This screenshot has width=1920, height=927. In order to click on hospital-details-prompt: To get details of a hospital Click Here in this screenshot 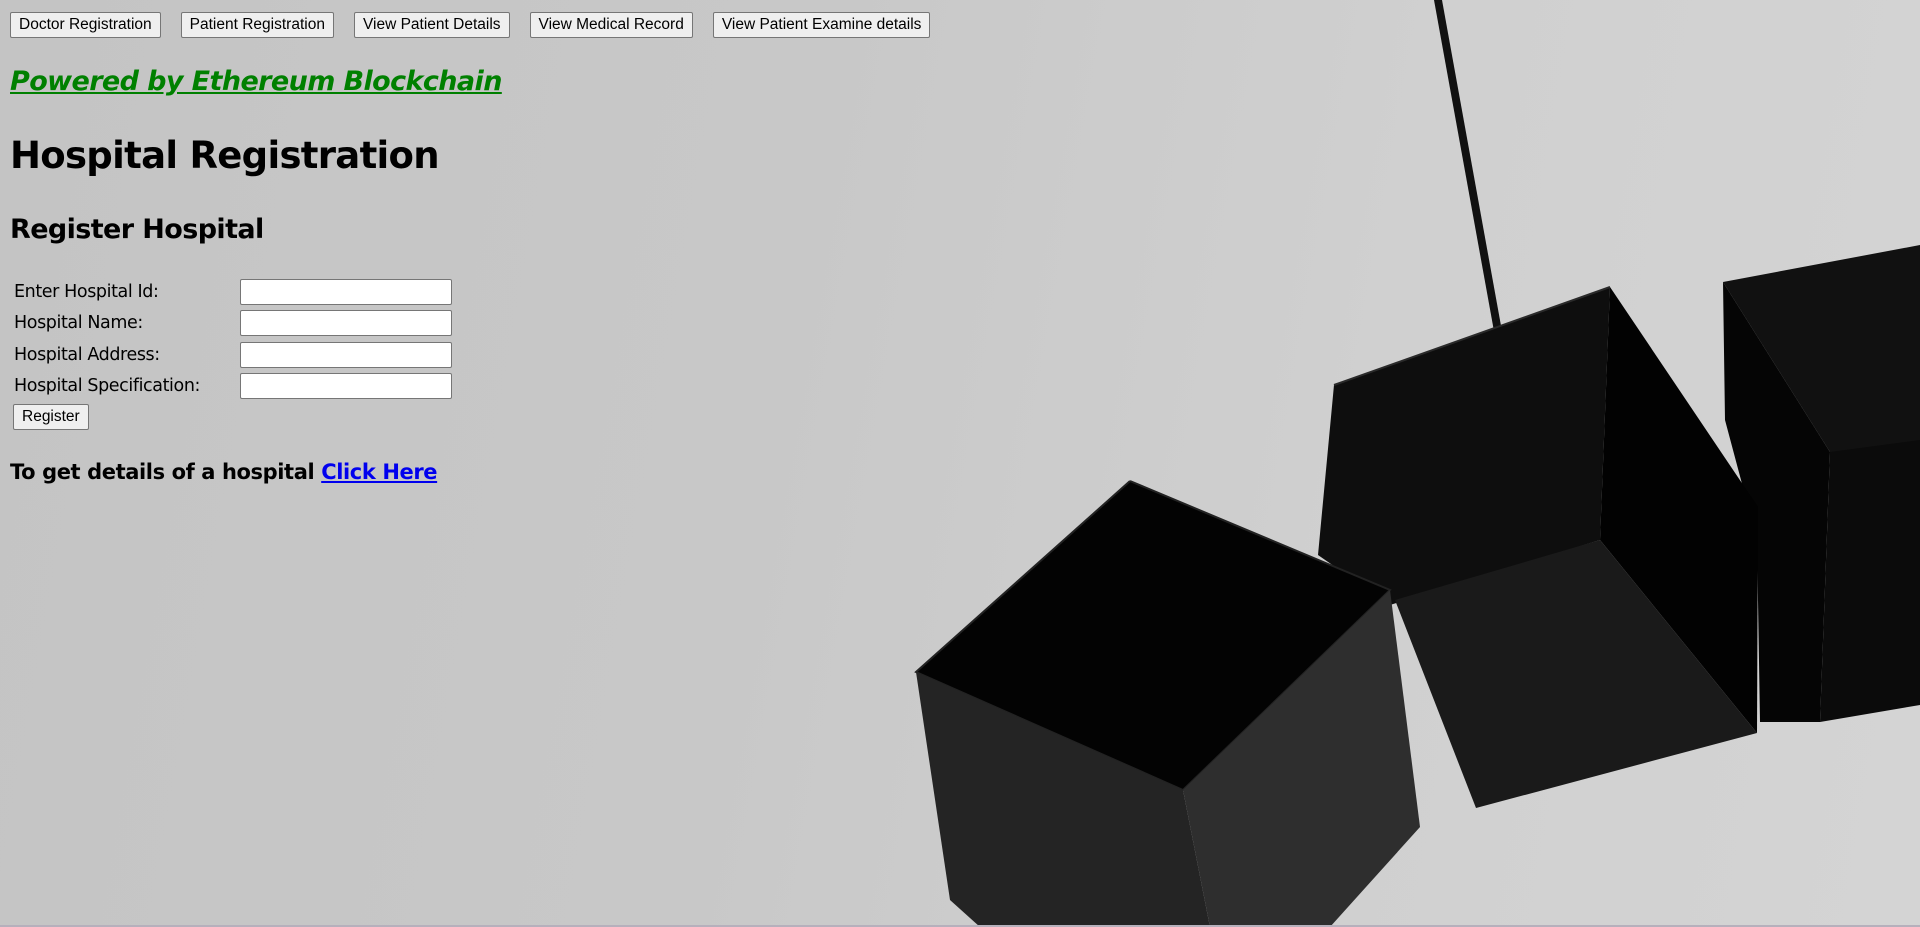, I will do `click(224, 472)`.